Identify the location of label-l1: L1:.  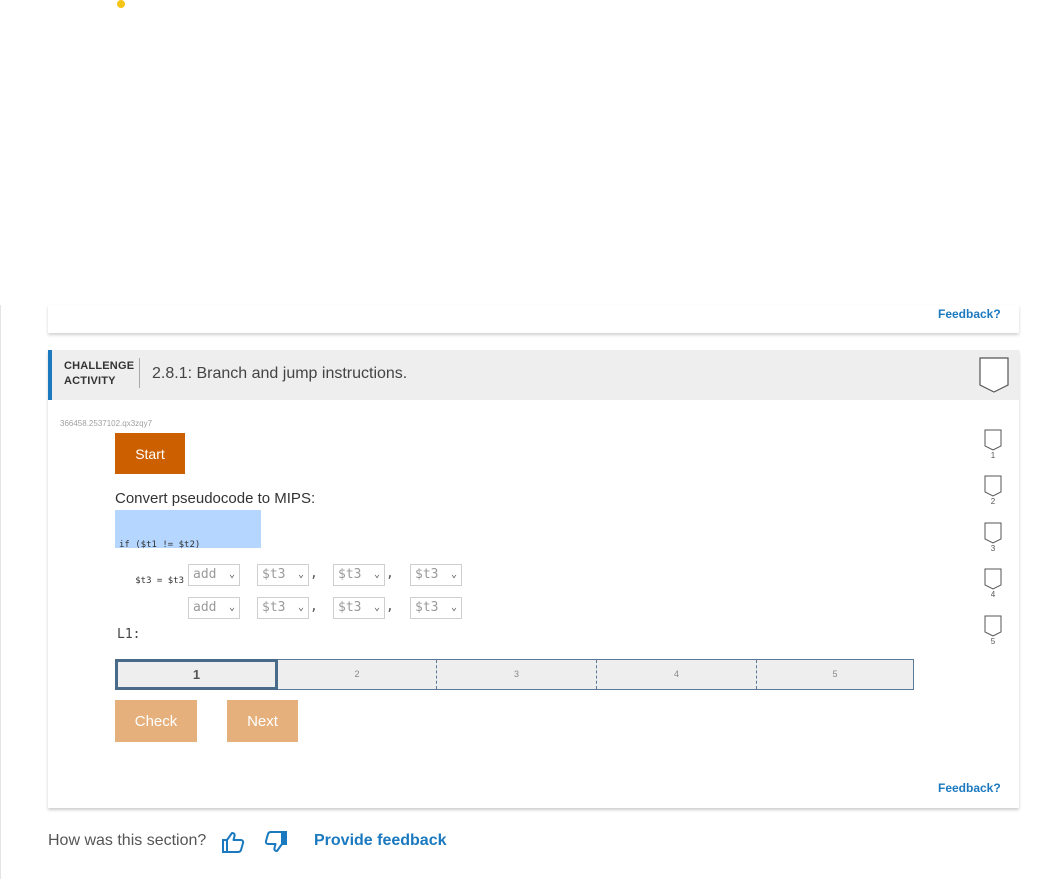
(129, 634).